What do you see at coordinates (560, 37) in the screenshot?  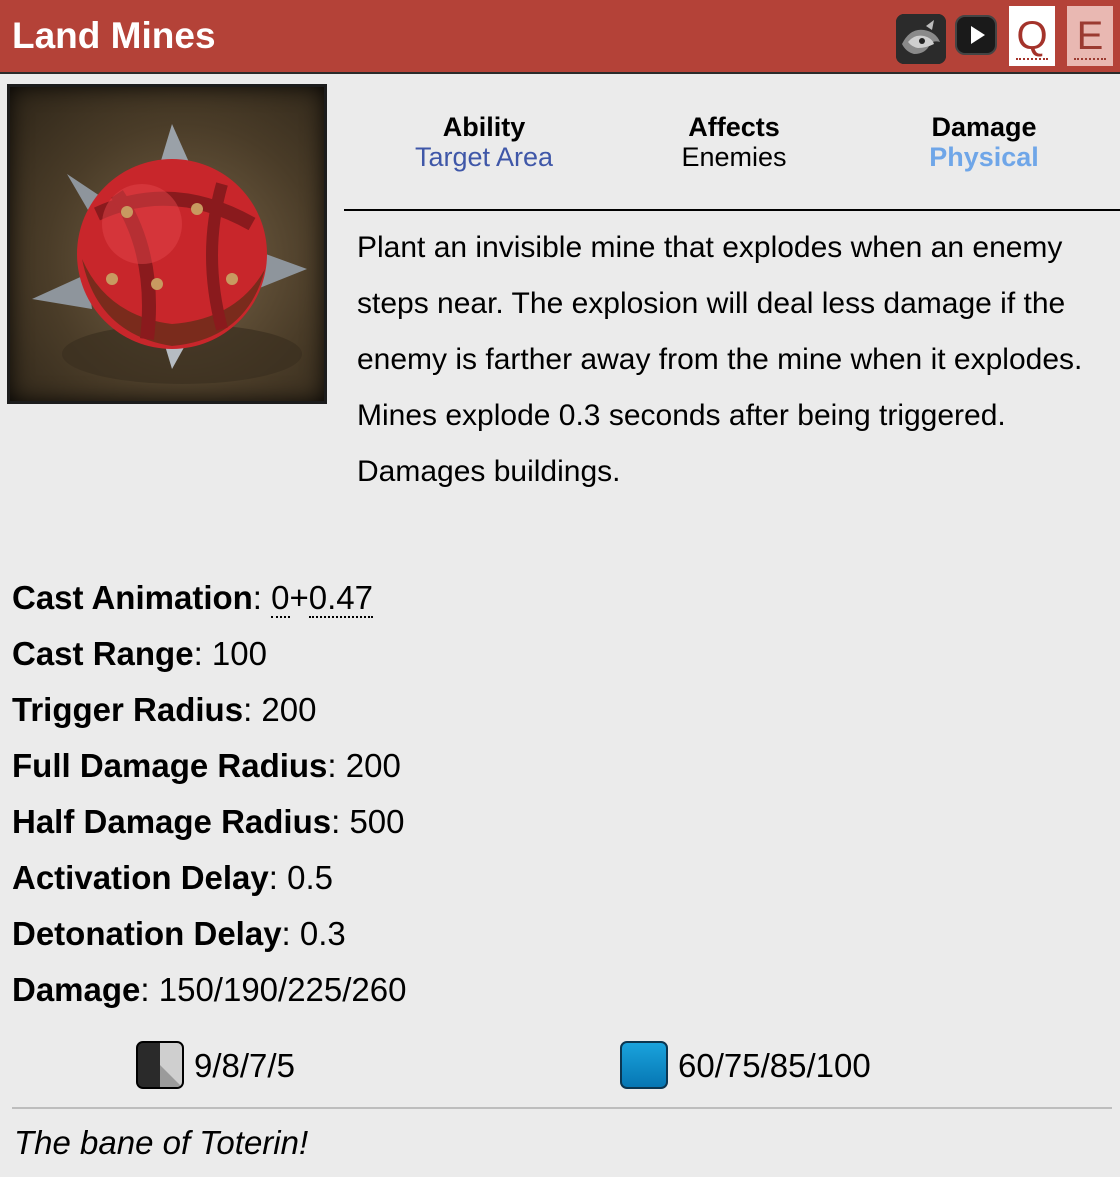 I see `ability-header: Land Mines Q E` at bounding box center [560, 37].